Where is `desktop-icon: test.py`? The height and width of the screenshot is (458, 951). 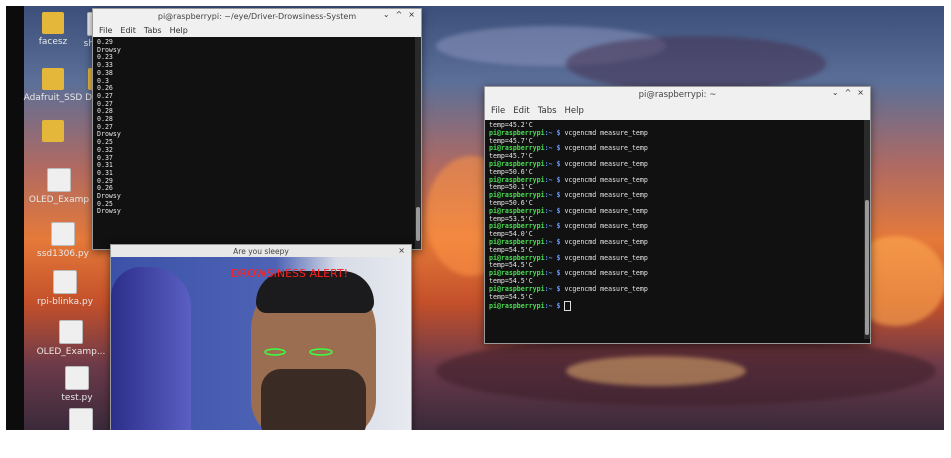
desktop-icon: test.py is located at coordinates (77, 384).